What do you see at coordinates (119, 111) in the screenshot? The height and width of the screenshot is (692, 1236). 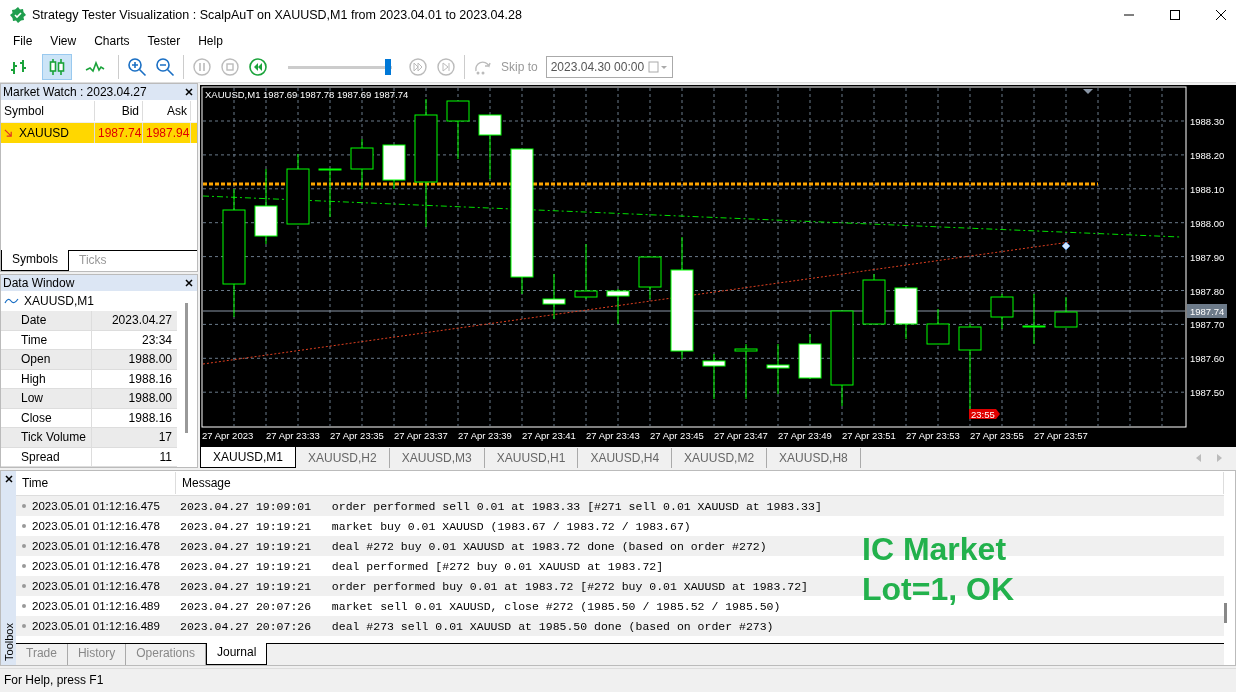 I see `column-header: Bid` at bounding box center [119, 111].